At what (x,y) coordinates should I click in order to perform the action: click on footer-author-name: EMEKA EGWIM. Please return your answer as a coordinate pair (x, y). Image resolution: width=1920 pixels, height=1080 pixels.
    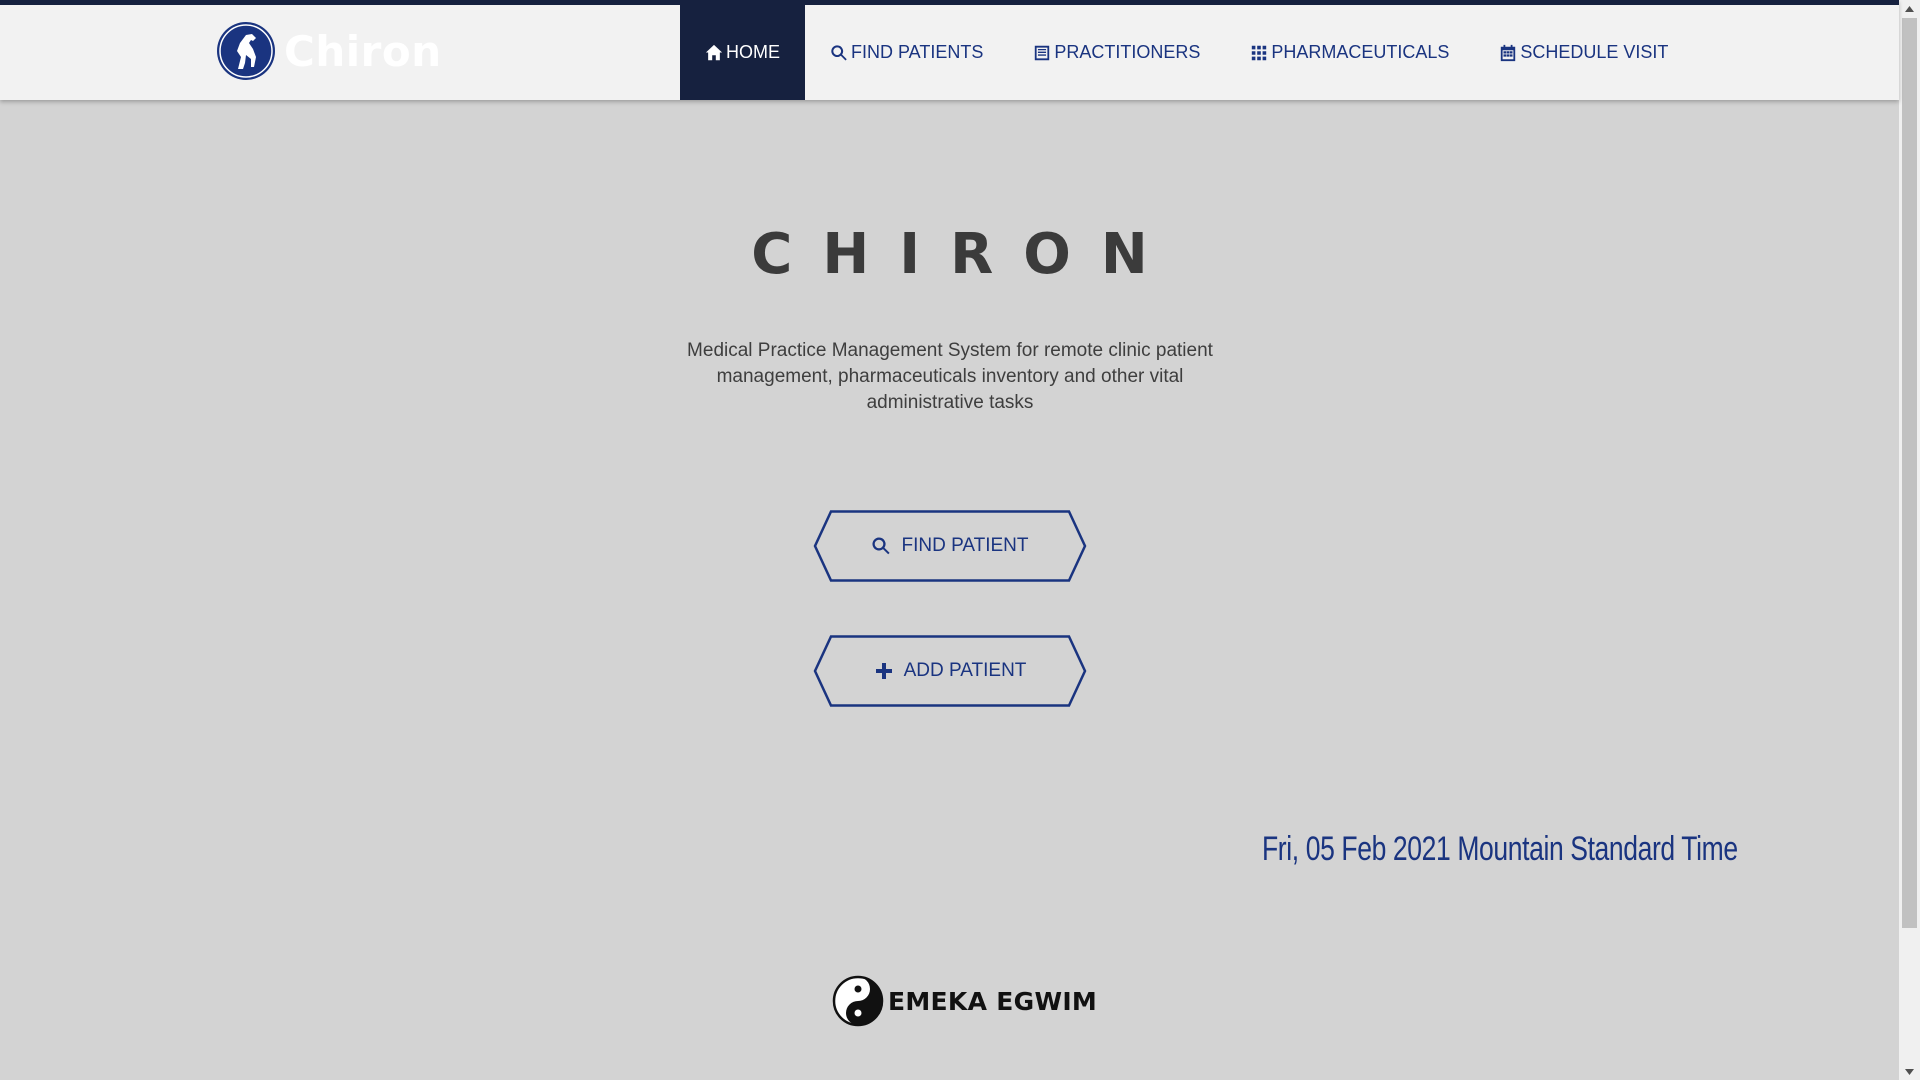
    Looking at the image, I should click on (993, 1001).